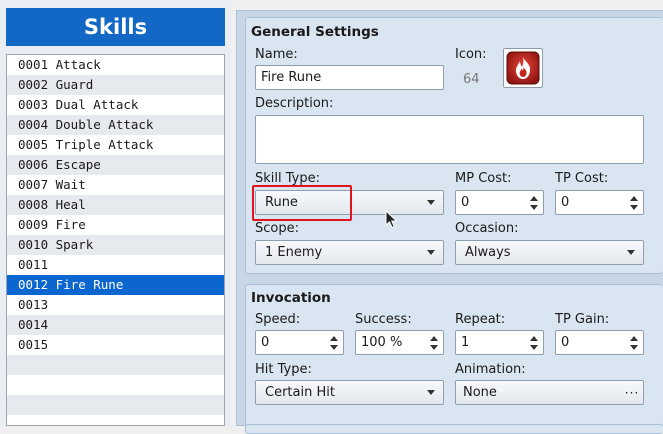 Image resolution: width=663 pixels, height=434 pixels. What do you see at coordinates (471, 54) in the screenshot?
I see `icon-label: Icon:` at bounding box center [471, 54].